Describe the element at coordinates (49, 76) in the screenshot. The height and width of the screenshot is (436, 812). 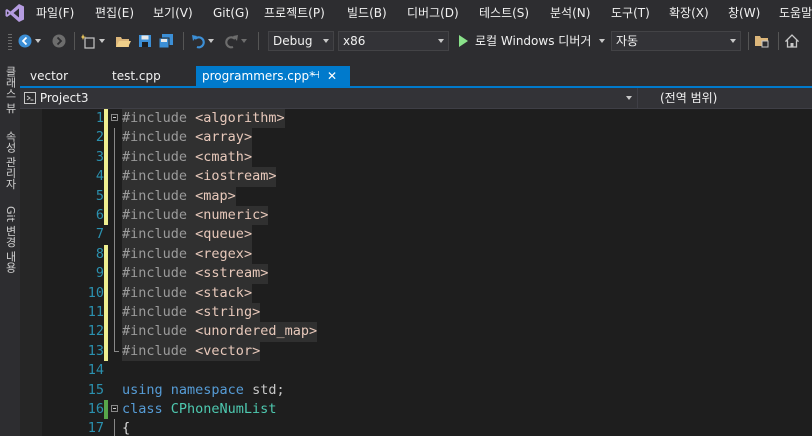
I see `tab-vector: vector` at that location.